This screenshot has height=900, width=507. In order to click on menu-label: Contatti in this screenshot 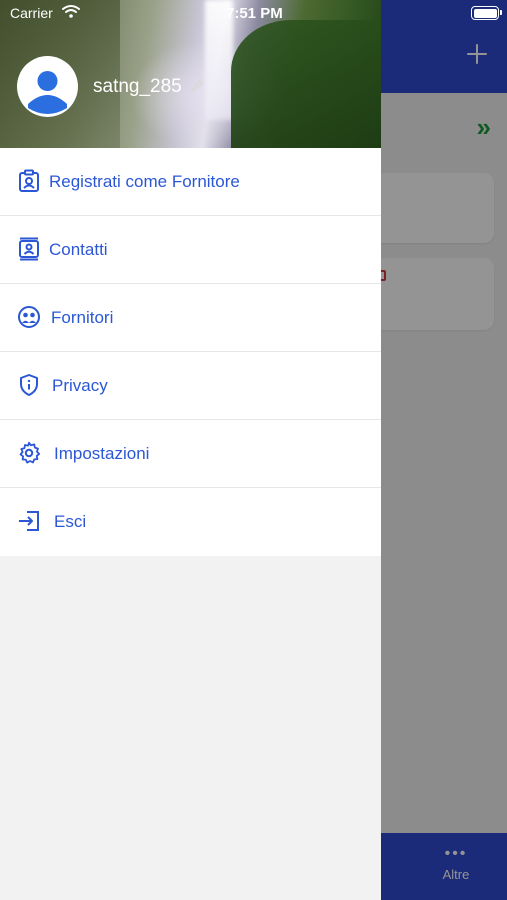, I will do `click(78, 249)`.